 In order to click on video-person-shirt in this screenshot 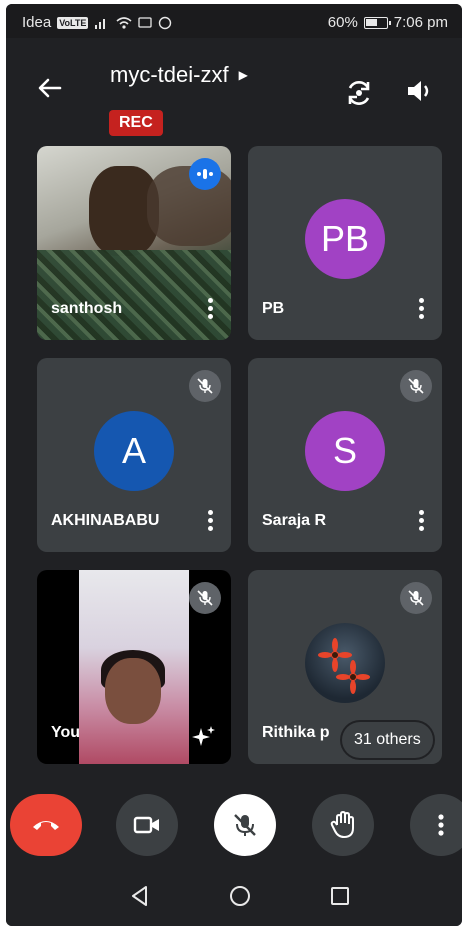, I will do `click(134, 295)`.